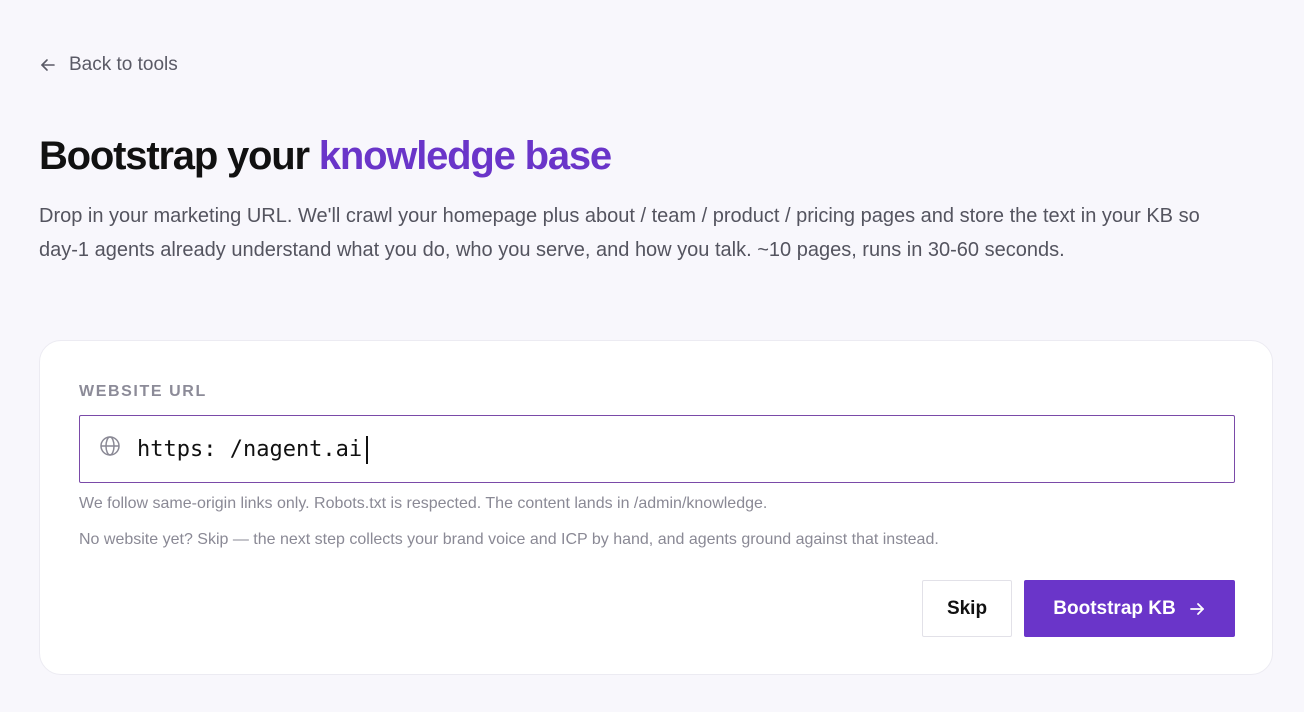 The image size is (1304, 712). I want to click on skip-button-label: Skip, so click(967, 608).